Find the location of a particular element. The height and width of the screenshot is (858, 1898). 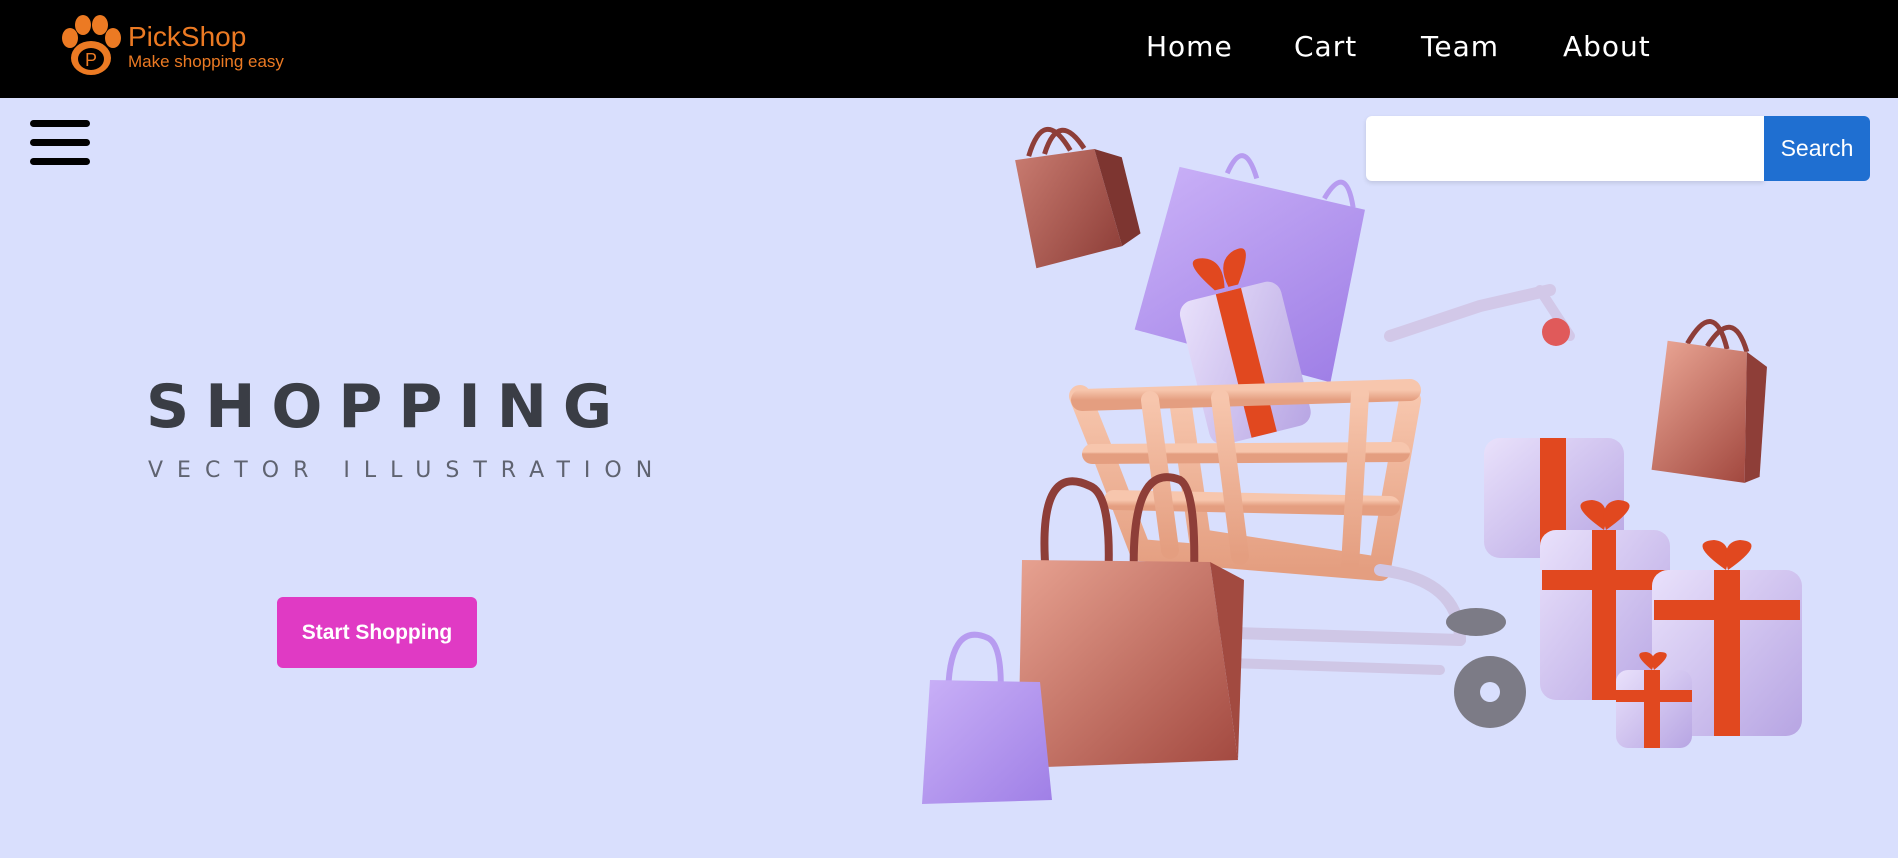

gift-stack is located at coordinates (1643, 593).